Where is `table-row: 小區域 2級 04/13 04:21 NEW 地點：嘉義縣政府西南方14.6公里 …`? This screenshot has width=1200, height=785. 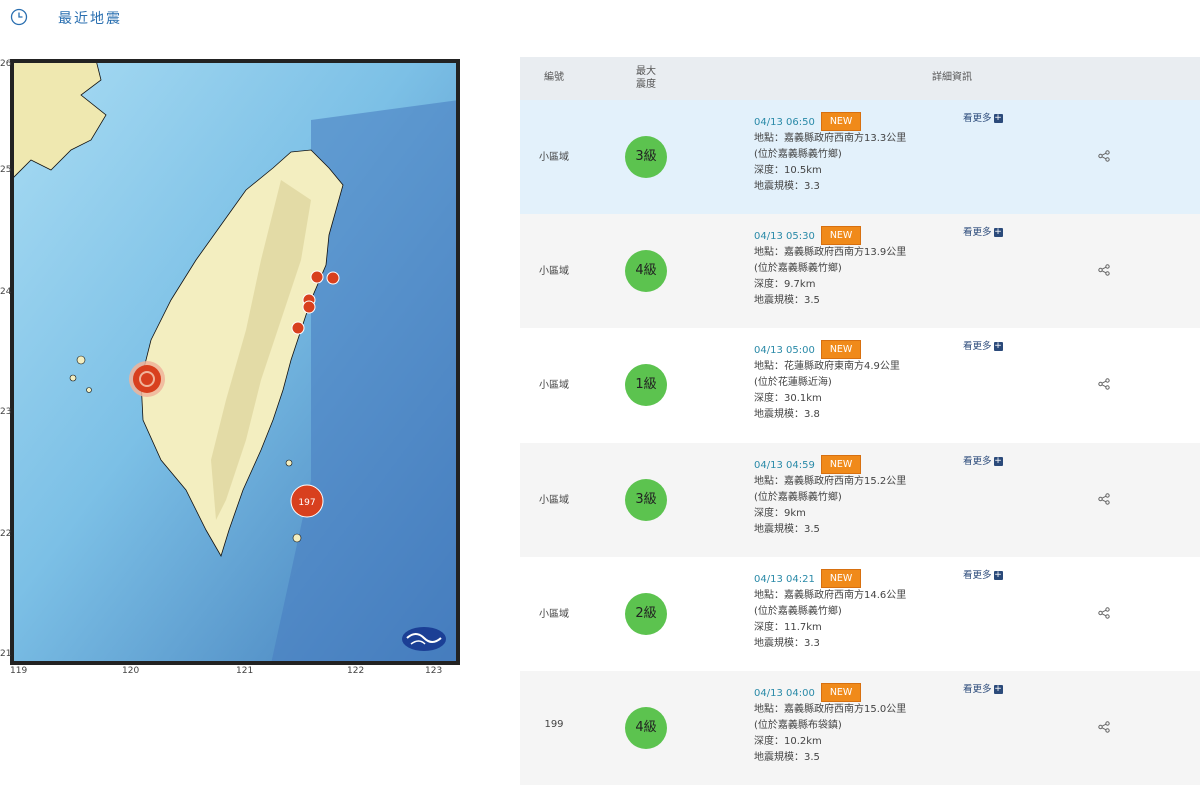 table-row: 小區域 2級 04/13 04:21 NEW 地點：嘉義縣政府西南方14.6公里 … is located at coordinates (860, 614).